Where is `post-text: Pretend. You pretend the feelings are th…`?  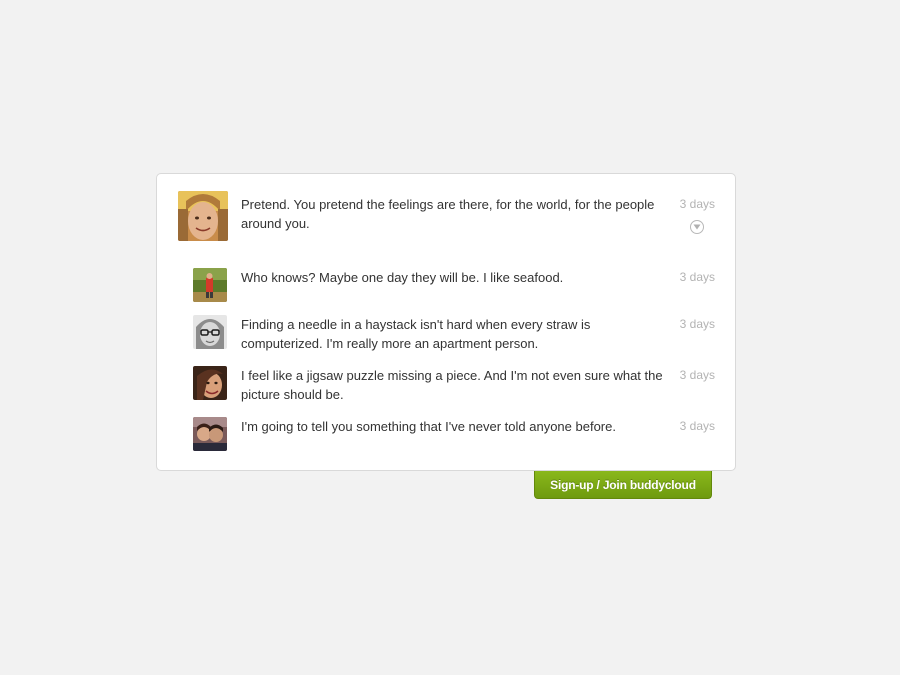 post-text: Pretend. You pretend the feelings are th… is located at coordinates (448, 214).